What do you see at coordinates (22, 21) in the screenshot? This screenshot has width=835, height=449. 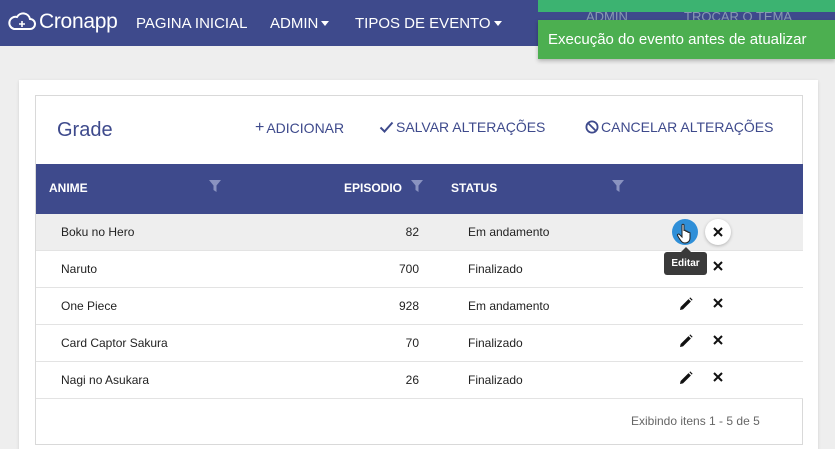 I see `cloud-icon` at bounding box center [22, 21].